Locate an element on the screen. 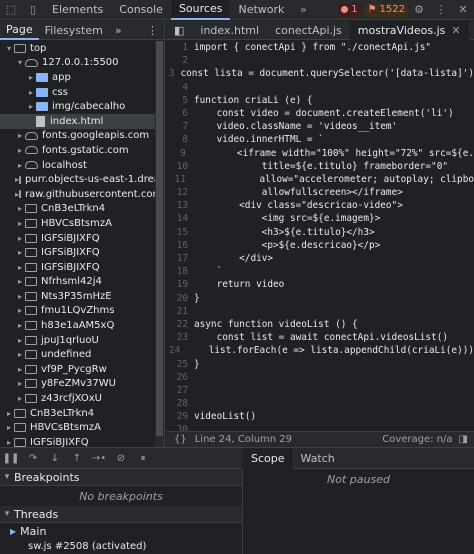 The width and height of the screenshot is (474, 554). line-number: 21 is located at coordinates (180, 311).